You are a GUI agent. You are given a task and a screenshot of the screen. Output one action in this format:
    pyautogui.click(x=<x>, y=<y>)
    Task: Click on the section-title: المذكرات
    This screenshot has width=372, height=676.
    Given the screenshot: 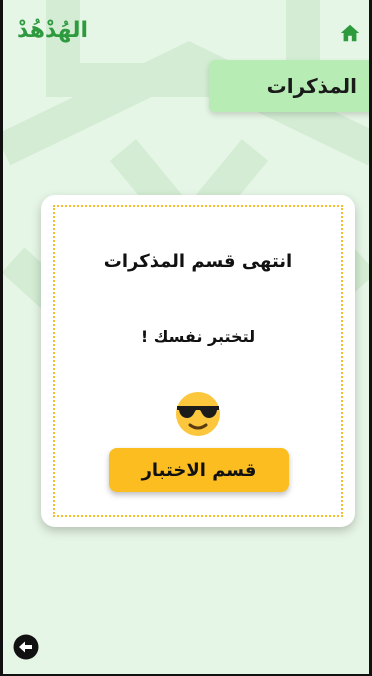 What is the action you would take?
    pyautogui.click(x=311, y=86)
    